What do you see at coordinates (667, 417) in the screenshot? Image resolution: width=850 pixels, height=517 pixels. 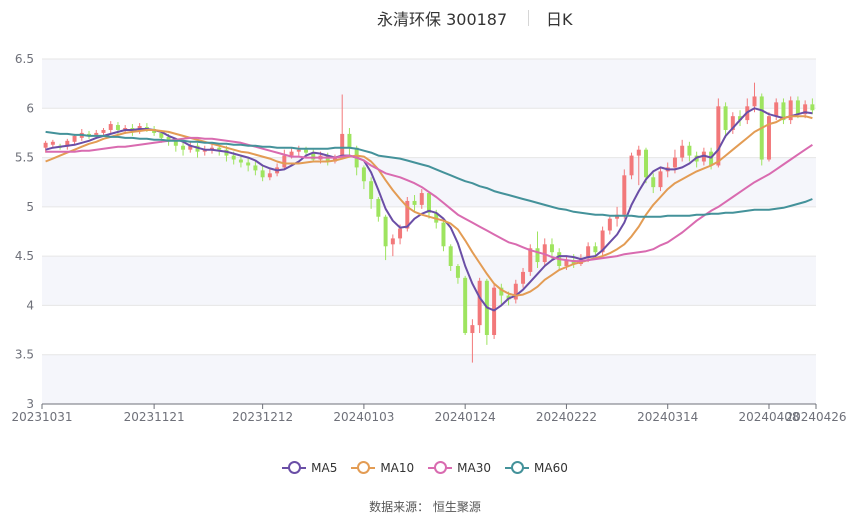 I see `x-tick-label: 20240314` at bounding box center [667, 417].